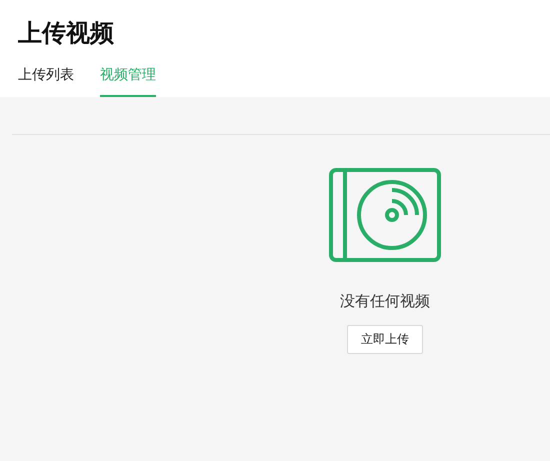 This screenshot has width=550, height=461. What do you see at coordinates (66, 33) in the screenshot?
I see `page-title: 上传视频` at bounding box center [66, 33].